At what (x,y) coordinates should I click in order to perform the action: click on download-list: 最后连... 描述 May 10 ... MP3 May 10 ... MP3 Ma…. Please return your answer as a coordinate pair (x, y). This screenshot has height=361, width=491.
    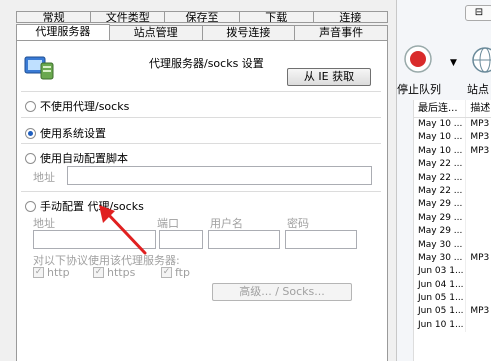
    Looking at the image, I should click on (452, 230).